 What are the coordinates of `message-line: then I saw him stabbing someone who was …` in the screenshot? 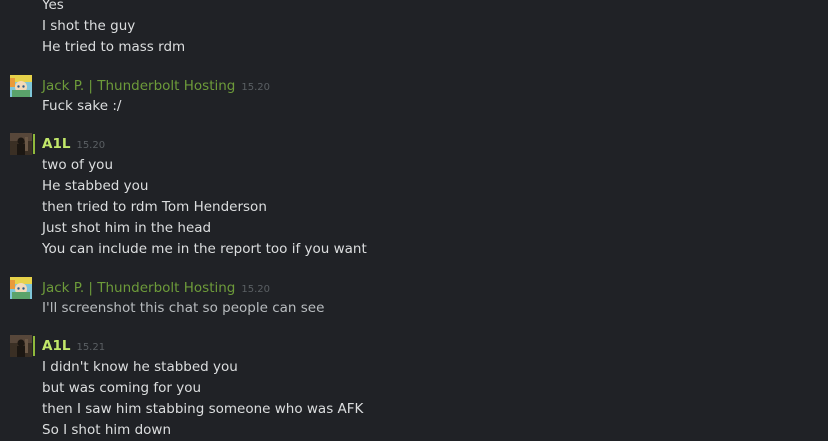 It's located at (203, 409).